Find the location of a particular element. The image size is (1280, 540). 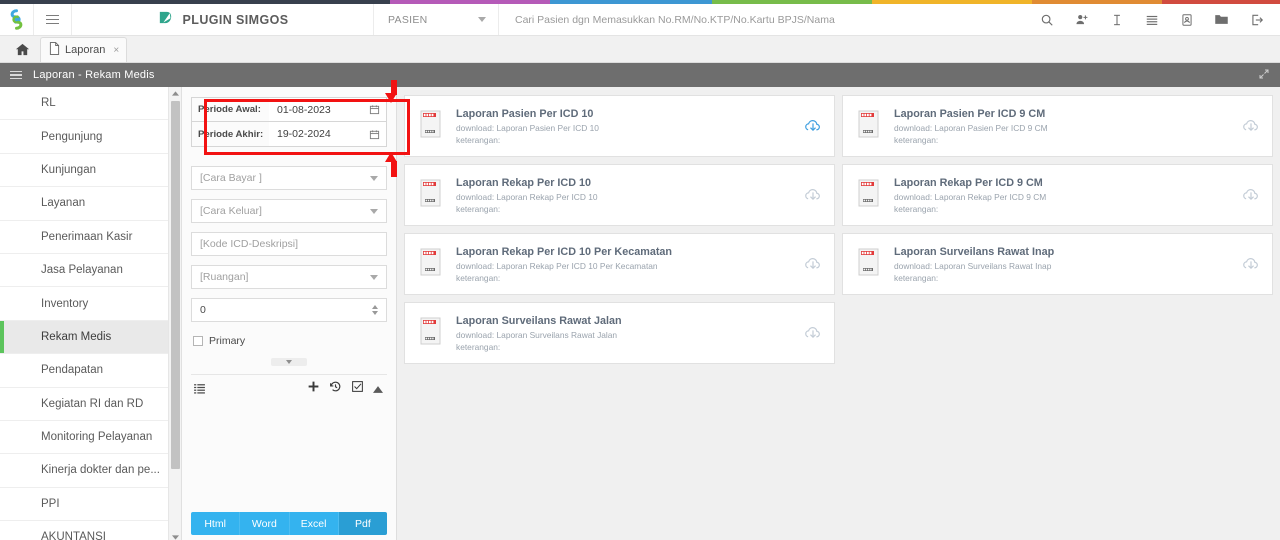

sidebar-item-pengunjung: Pengunjung is located at coordinates (90, 137).